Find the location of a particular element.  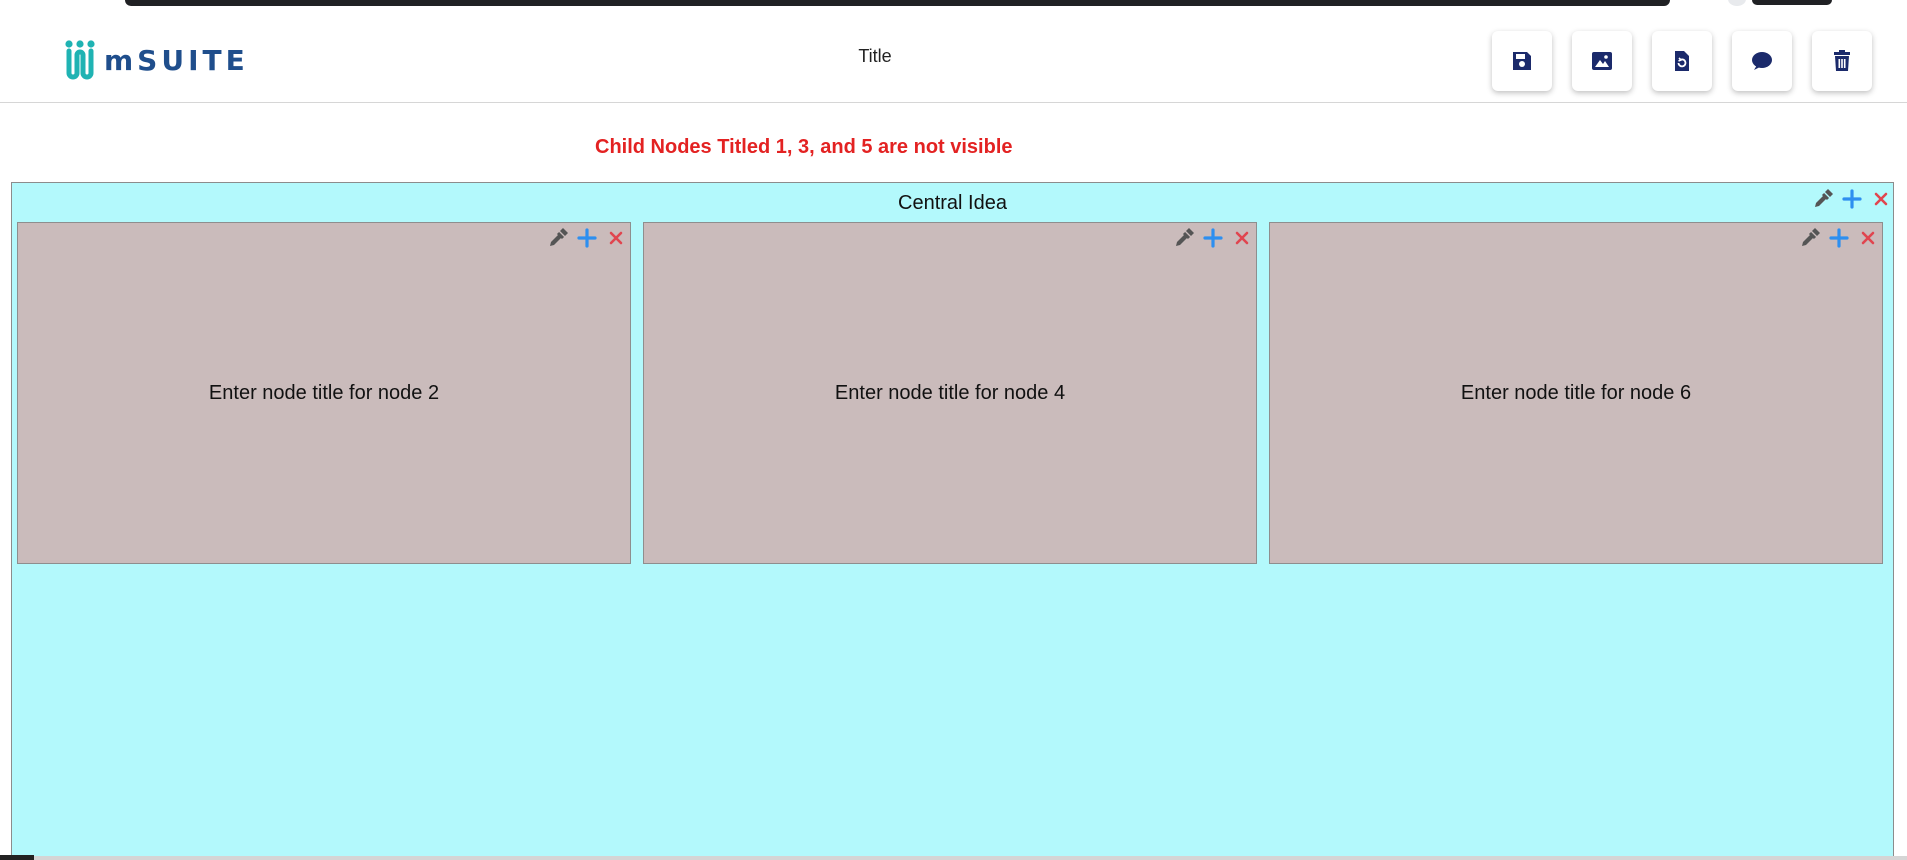

child-node-title: Enter node title for node 4 is located at coordinates (950, 393).